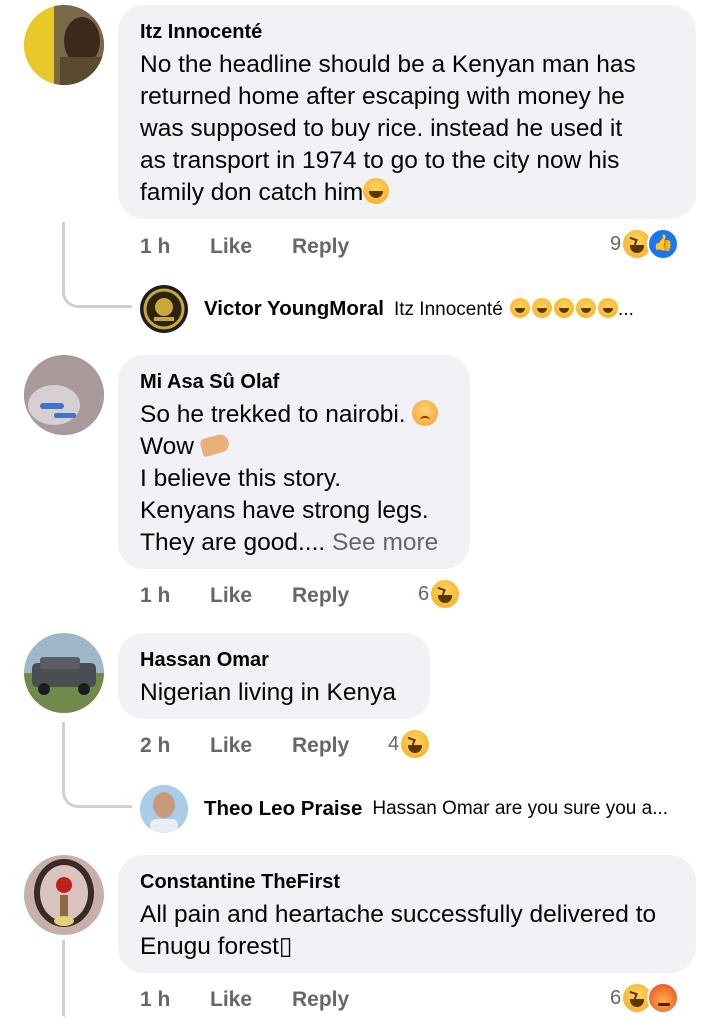 Image resolution: width=720 pixels, height=1017 pixels. What do you see at coordinates (663, 244) in the screenshot?
I see `like-icon: 👍` at bounding box center [663, 244].